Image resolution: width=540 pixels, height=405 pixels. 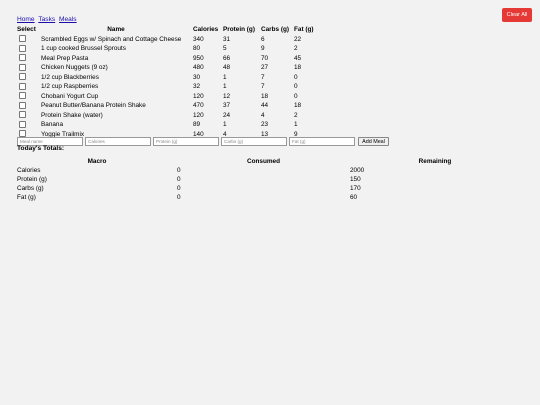 I want to click on meal-row: Chicken Nuggets (9 oz) 480 48 27 18, so click(x=165, y=68).